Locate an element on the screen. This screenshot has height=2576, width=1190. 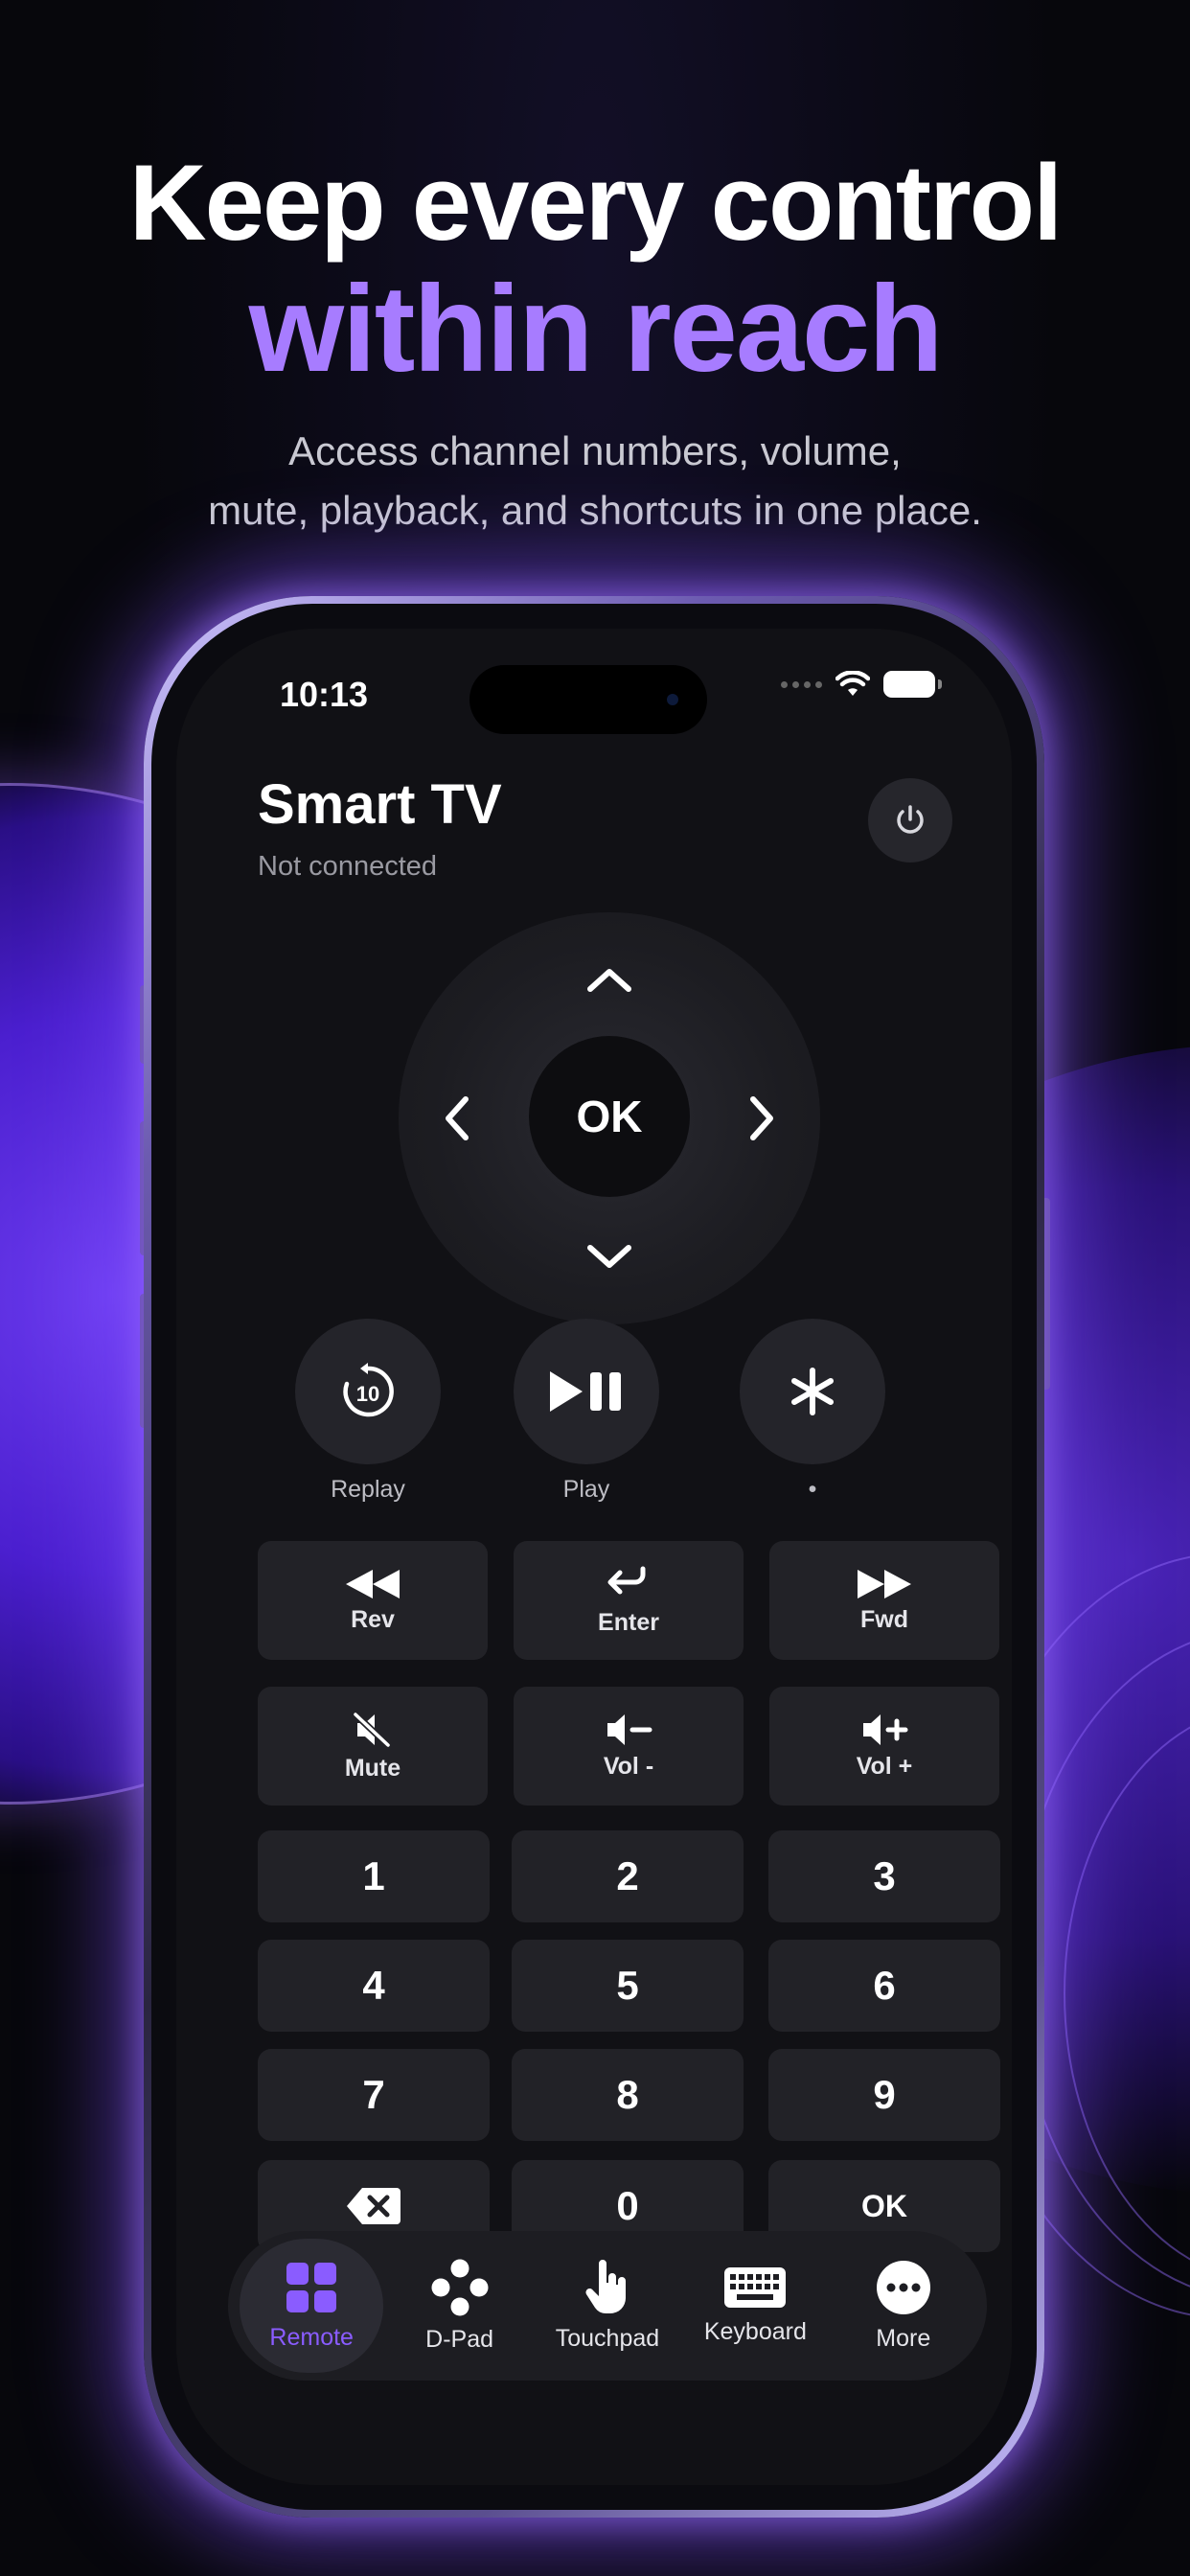
tab-more: More is located at coordinates (904, 2306).